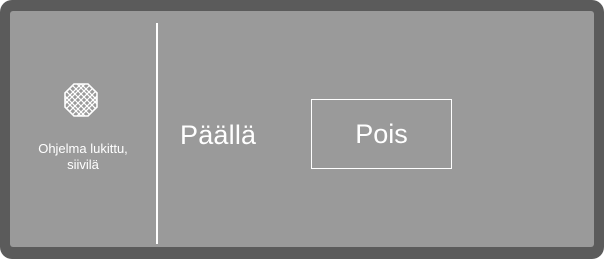 The image size is (604, 259). What do you see at coordinates (81, 100) in the screenshot?
I see `lock-strainer-icon` at bounding box center [81, 100].